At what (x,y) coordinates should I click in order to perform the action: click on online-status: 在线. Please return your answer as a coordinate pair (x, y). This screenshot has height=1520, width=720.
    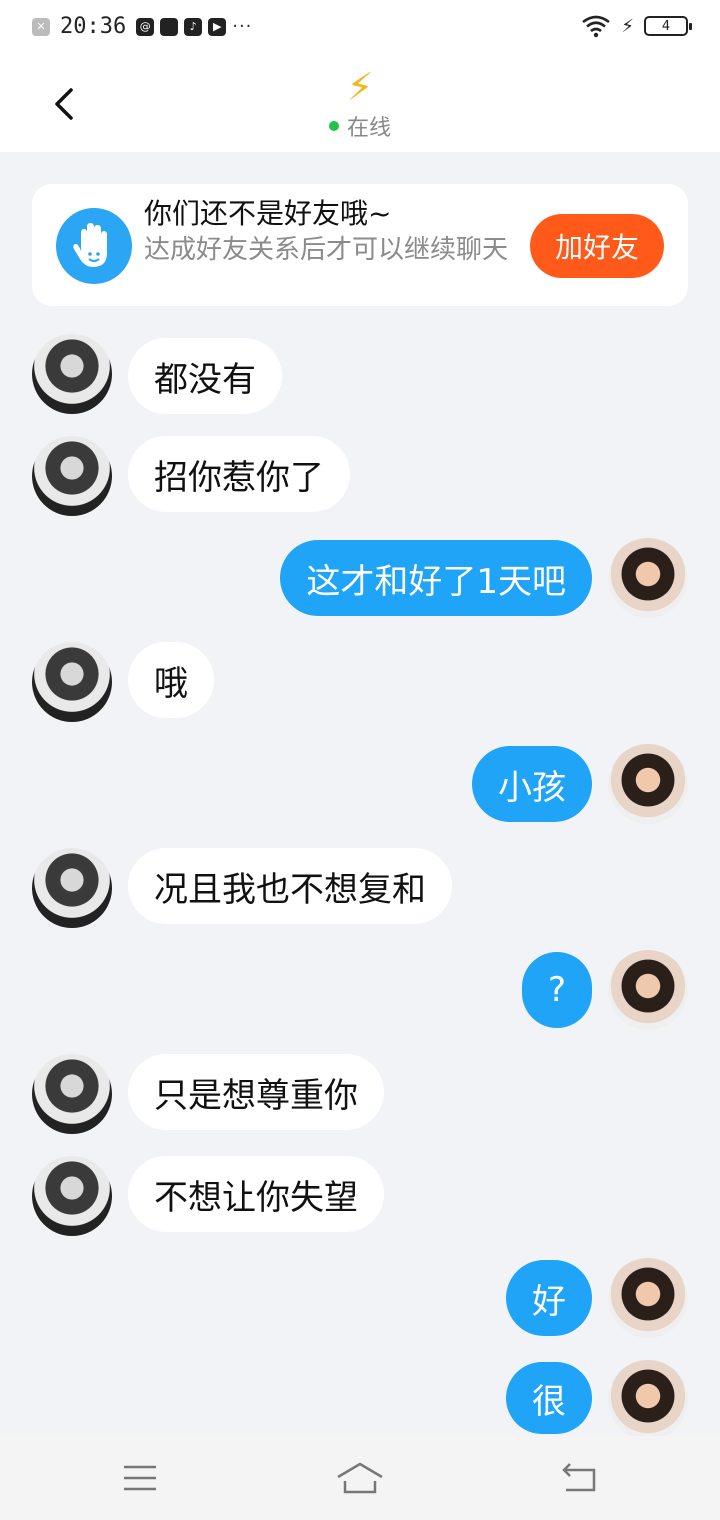
    Looking at the image, I should click on (360, 126).